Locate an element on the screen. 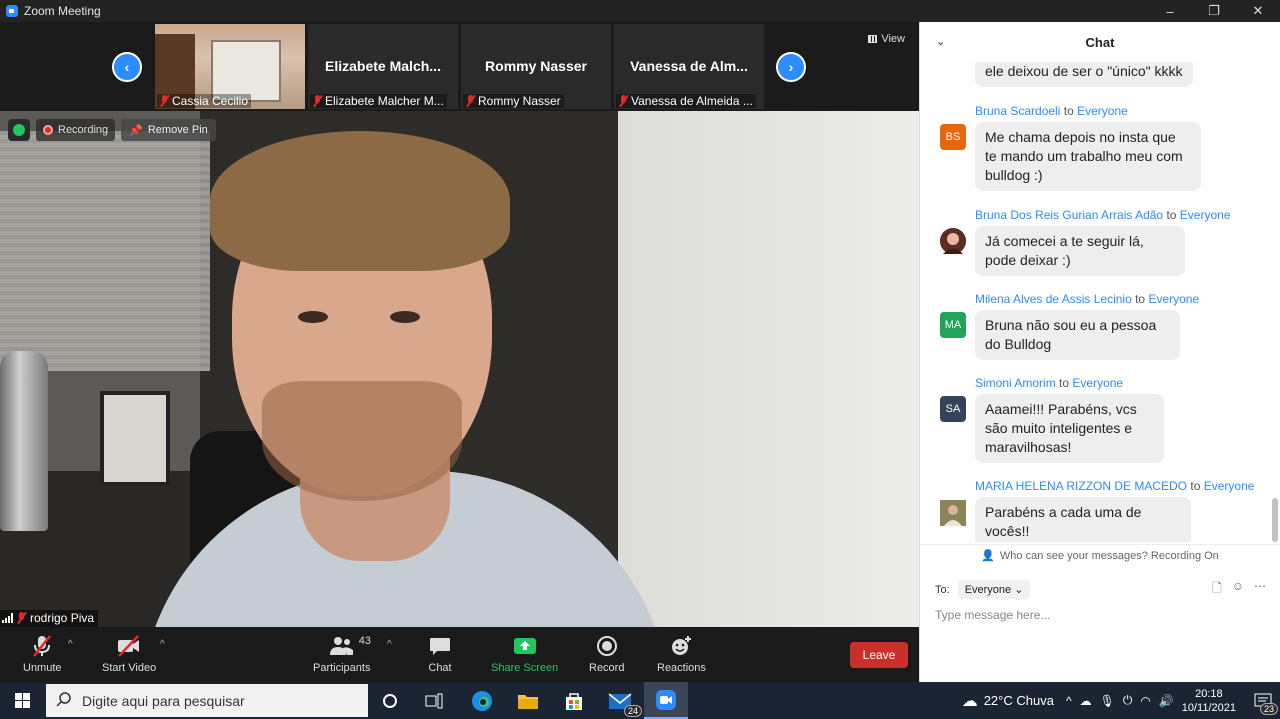 This screenshot has width=1280, height=719. store-icon is located at coordinates (574, 700).